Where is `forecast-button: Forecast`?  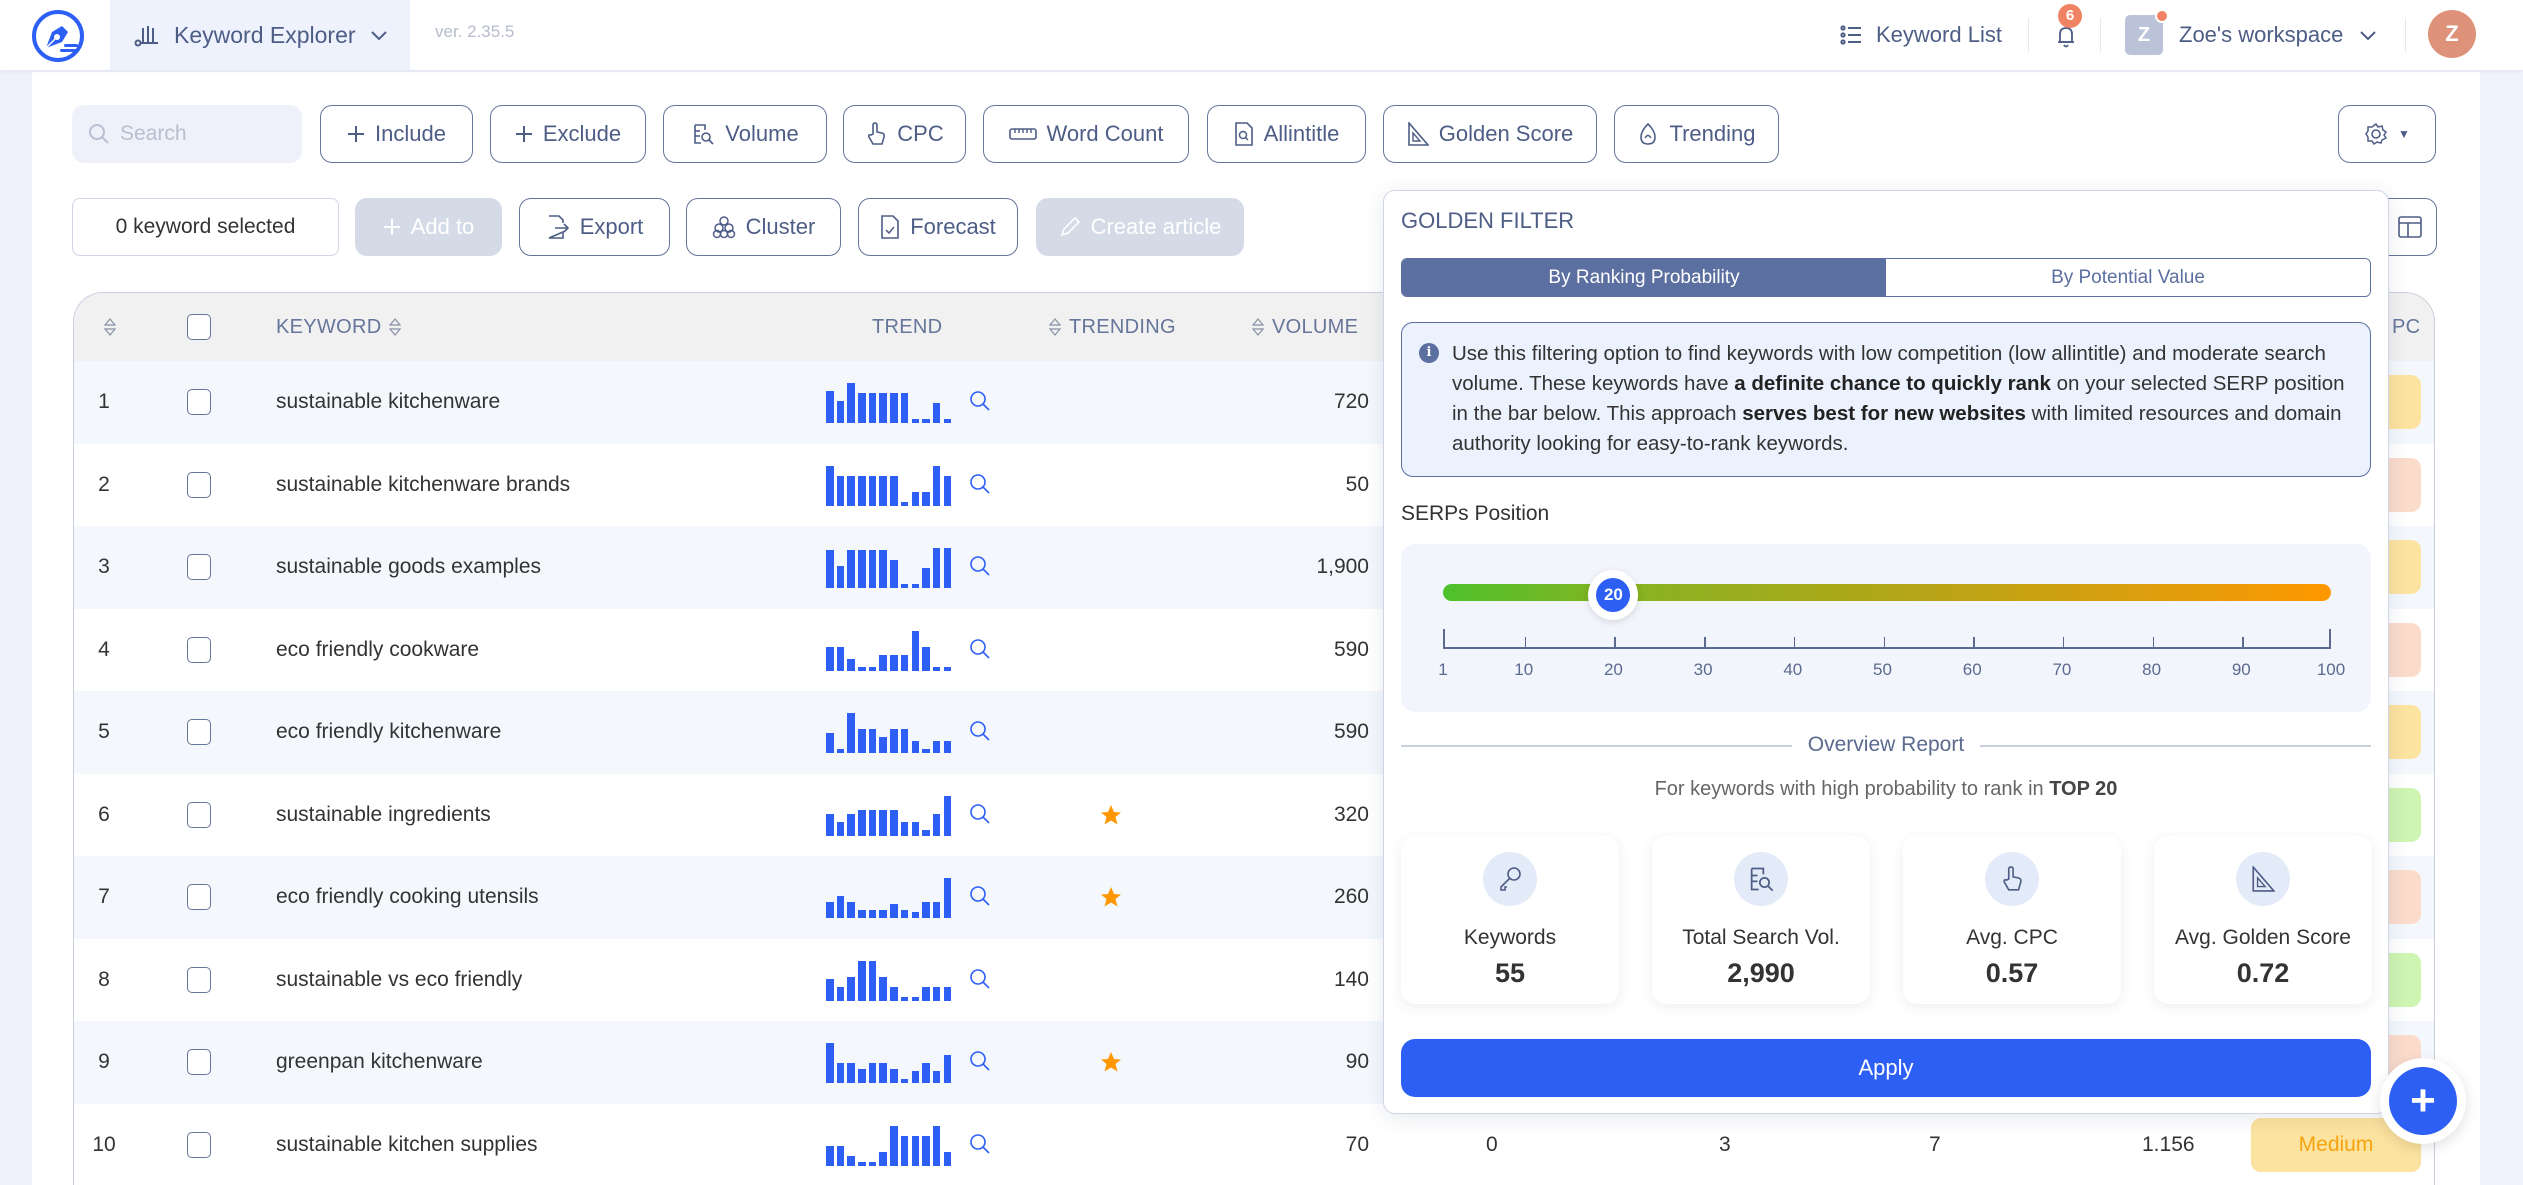 forecast-button: Forecast is located at coordinates (938, 227).